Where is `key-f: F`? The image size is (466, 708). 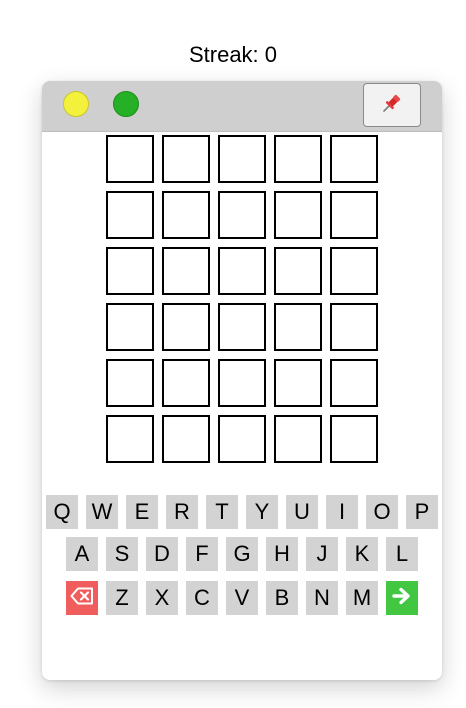 key-f: F is located at coordinates (202, 554).